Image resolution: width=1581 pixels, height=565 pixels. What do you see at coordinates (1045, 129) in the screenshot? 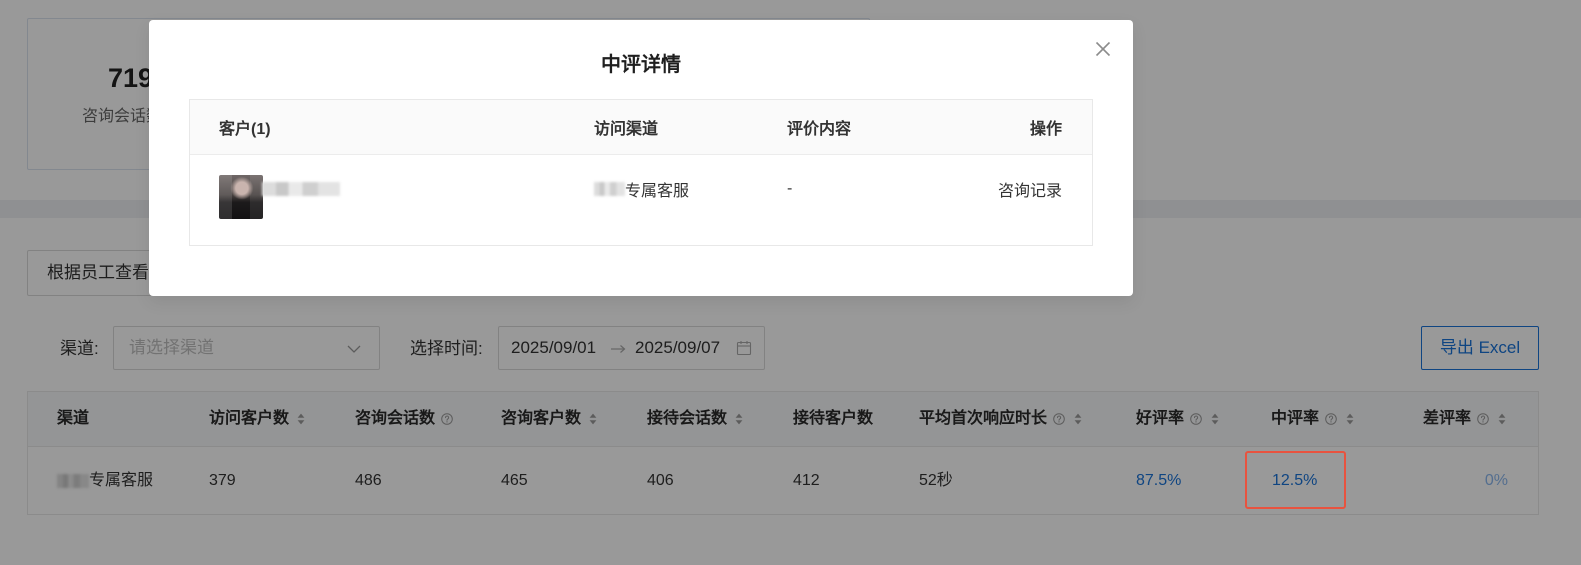
I see `column-header-actions: 操作` at bounding box center [1045, 129].